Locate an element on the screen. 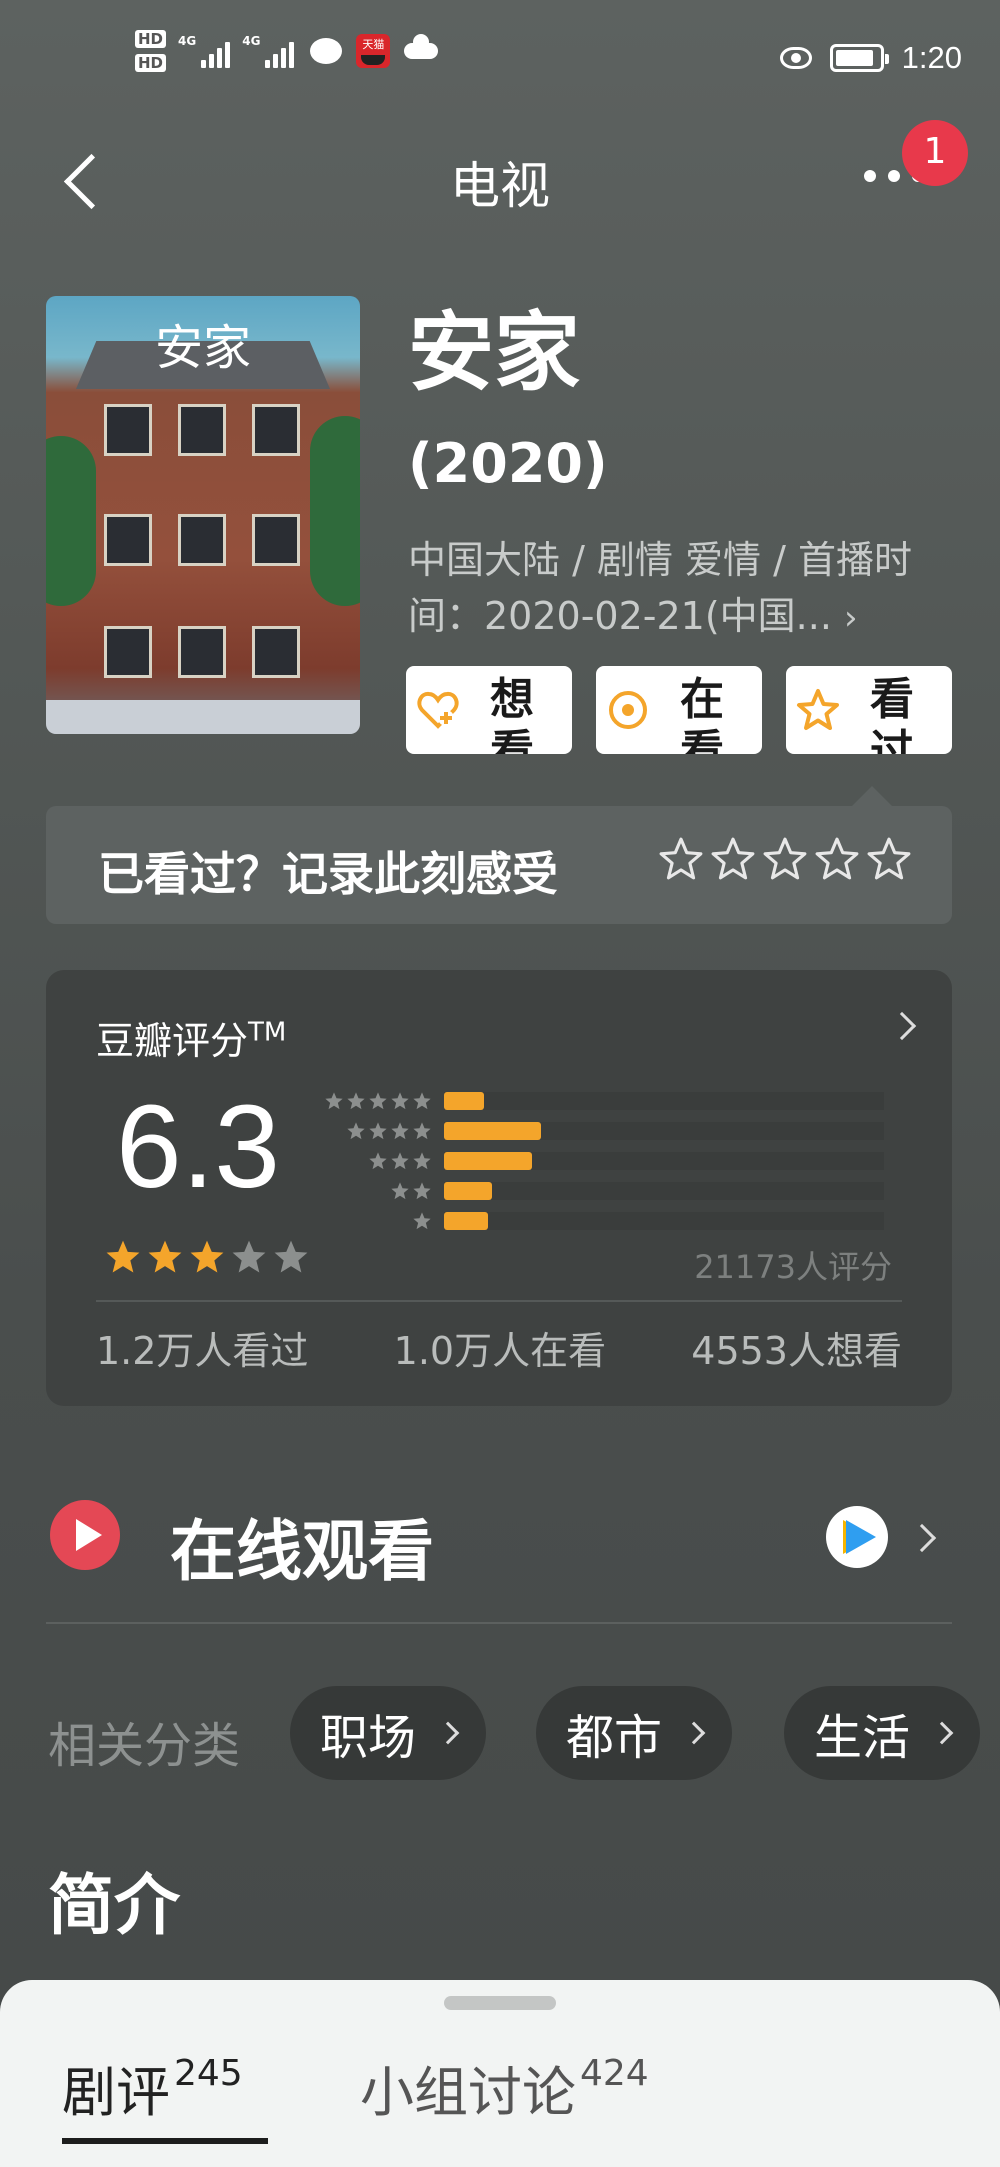 This screenshot has width=1000, height=2167. poster-title: 安家 is located at coordinates (202, 348).